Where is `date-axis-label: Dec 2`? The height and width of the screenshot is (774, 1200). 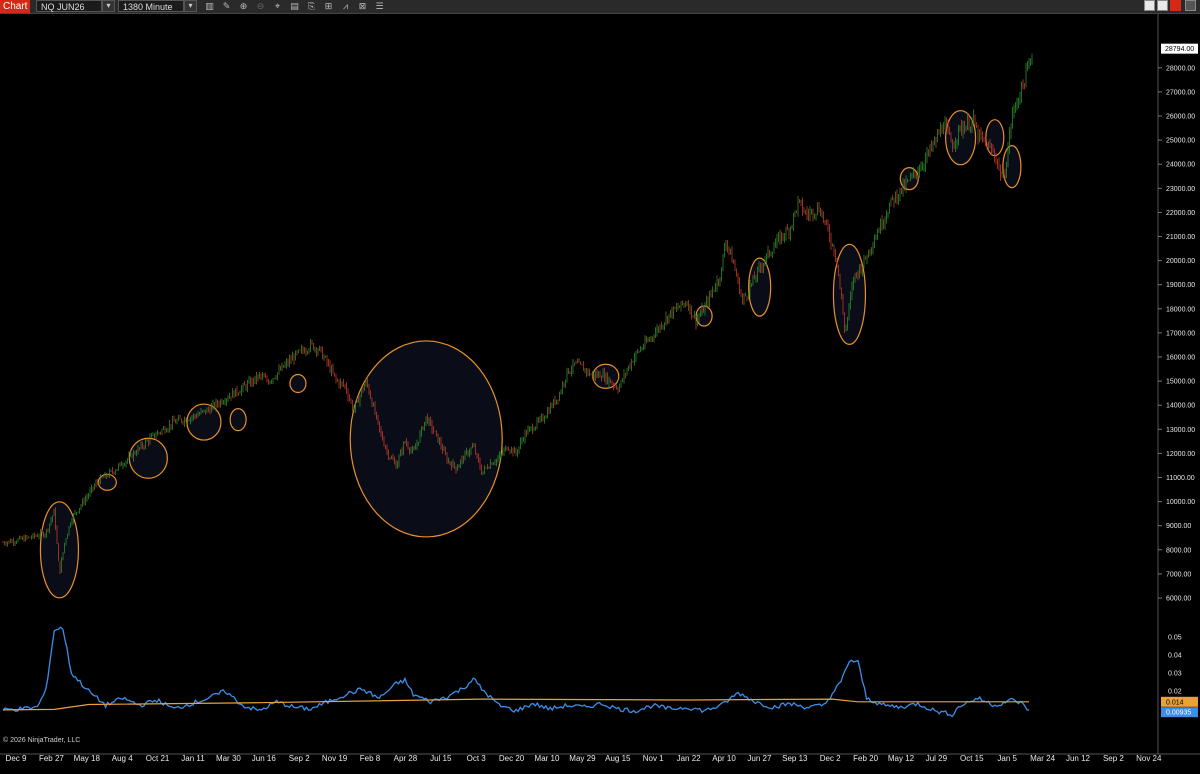
date-axis-label: Dec 2 is located at coordinates (830, 758).